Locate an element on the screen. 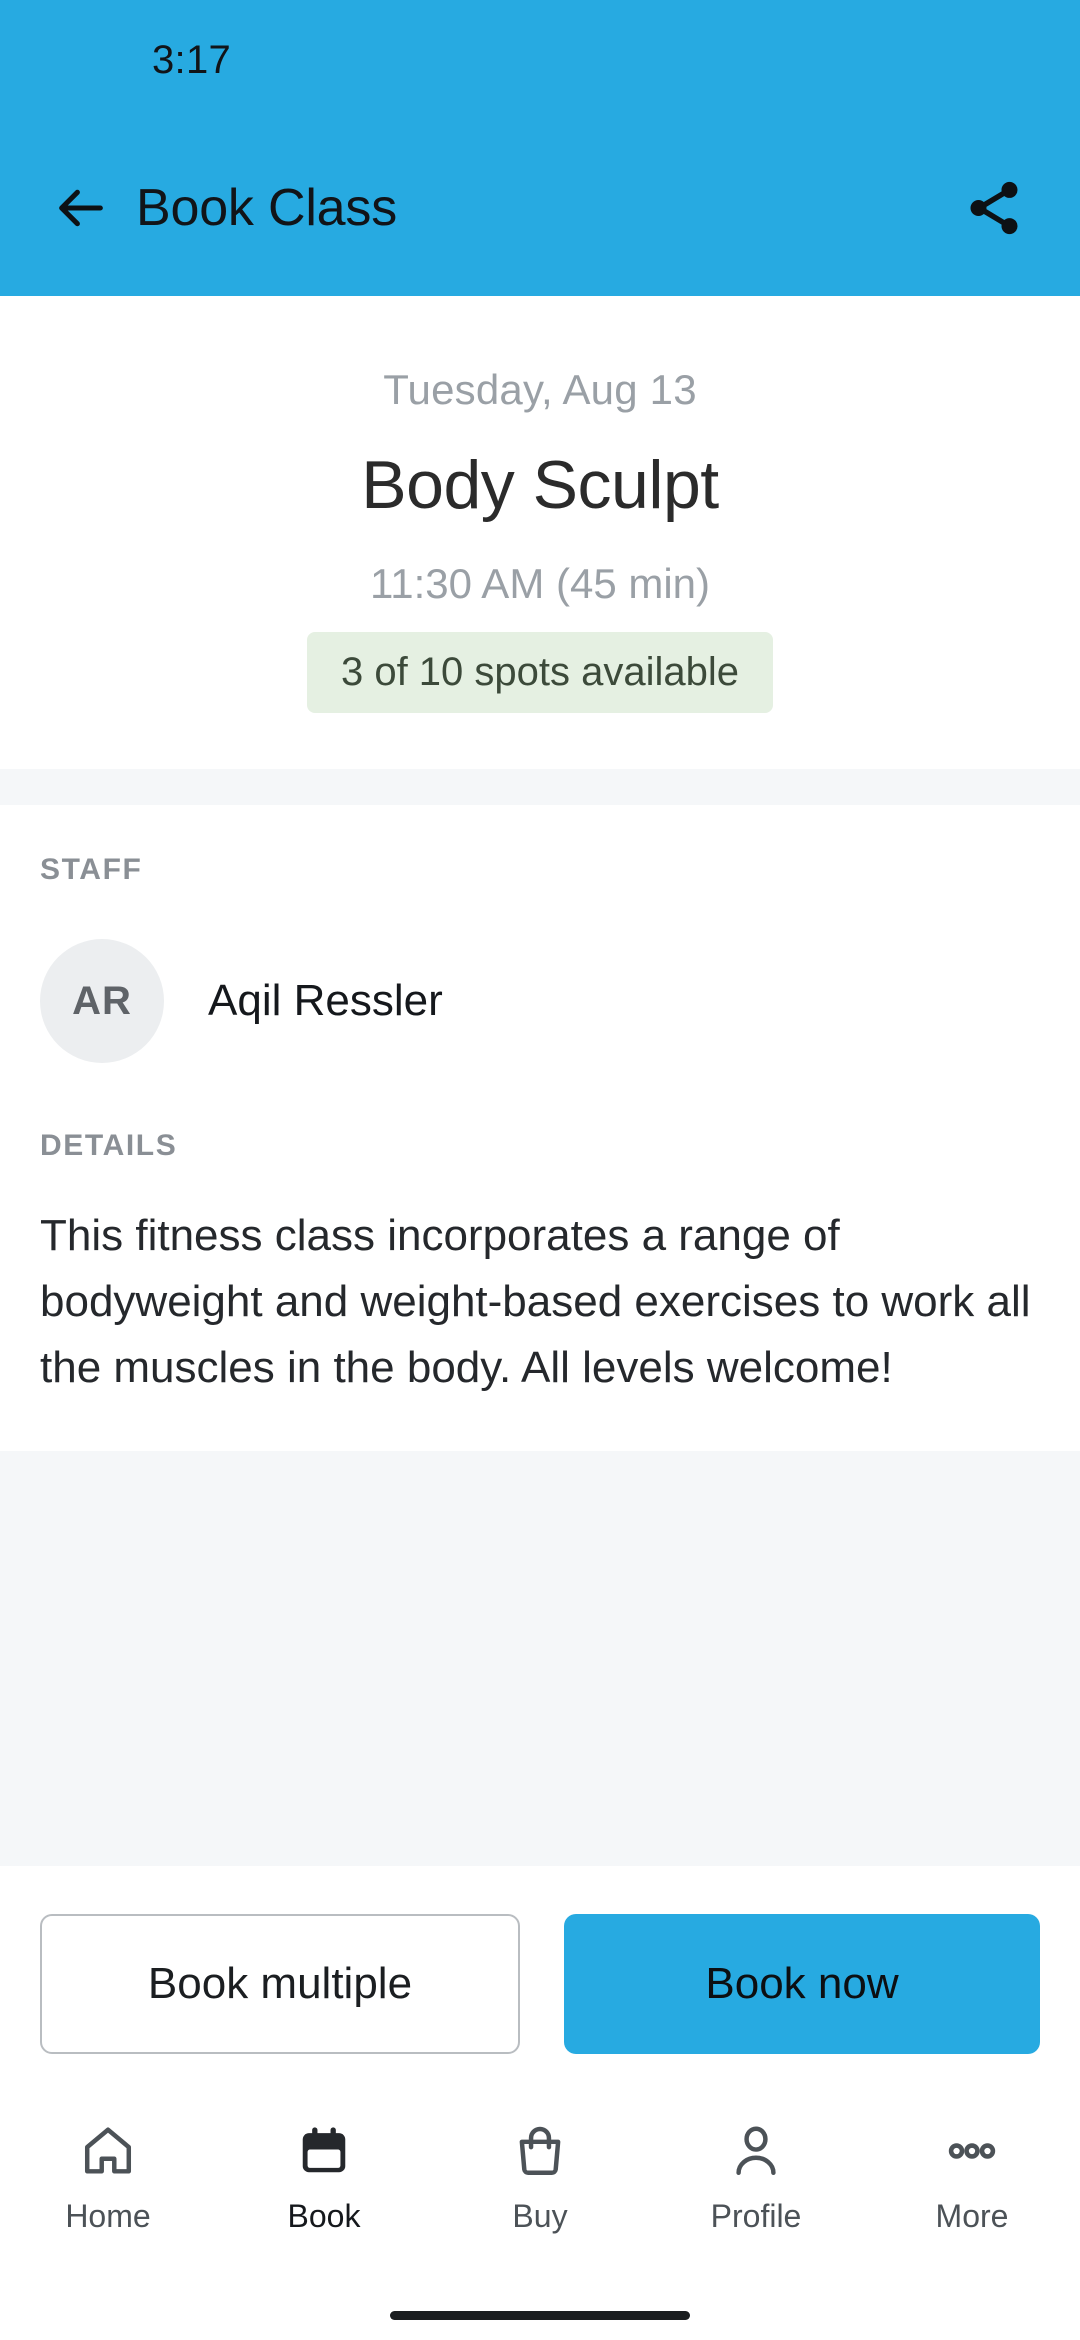 The width and height of the screenshot is (1080, 2340). section-separator-top is located at coordinates (540, 787).